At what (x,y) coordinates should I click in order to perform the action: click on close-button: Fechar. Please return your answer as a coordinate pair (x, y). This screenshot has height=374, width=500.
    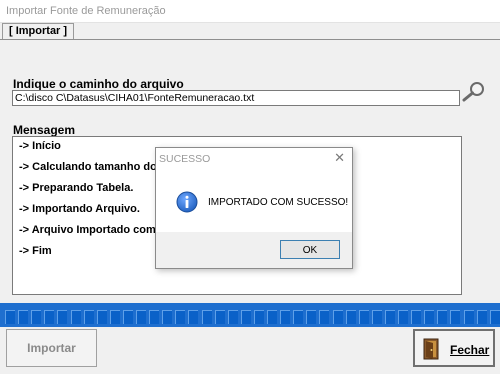
    Looking at the image, I should click on (454, 348).